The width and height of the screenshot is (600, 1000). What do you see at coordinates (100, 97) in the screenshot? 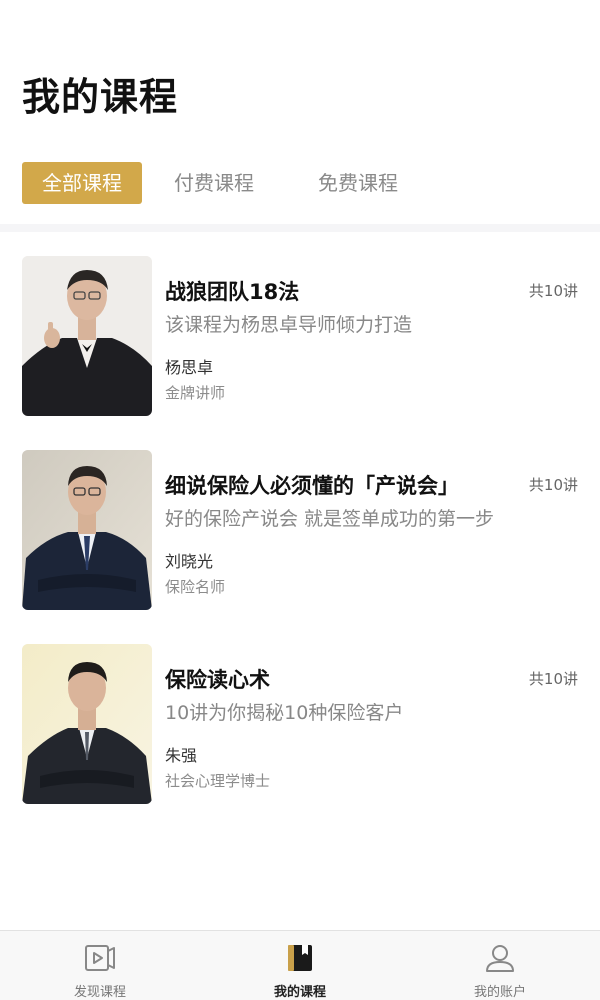
I see `page-title: 我的课程` at bounding box center [100, 97].